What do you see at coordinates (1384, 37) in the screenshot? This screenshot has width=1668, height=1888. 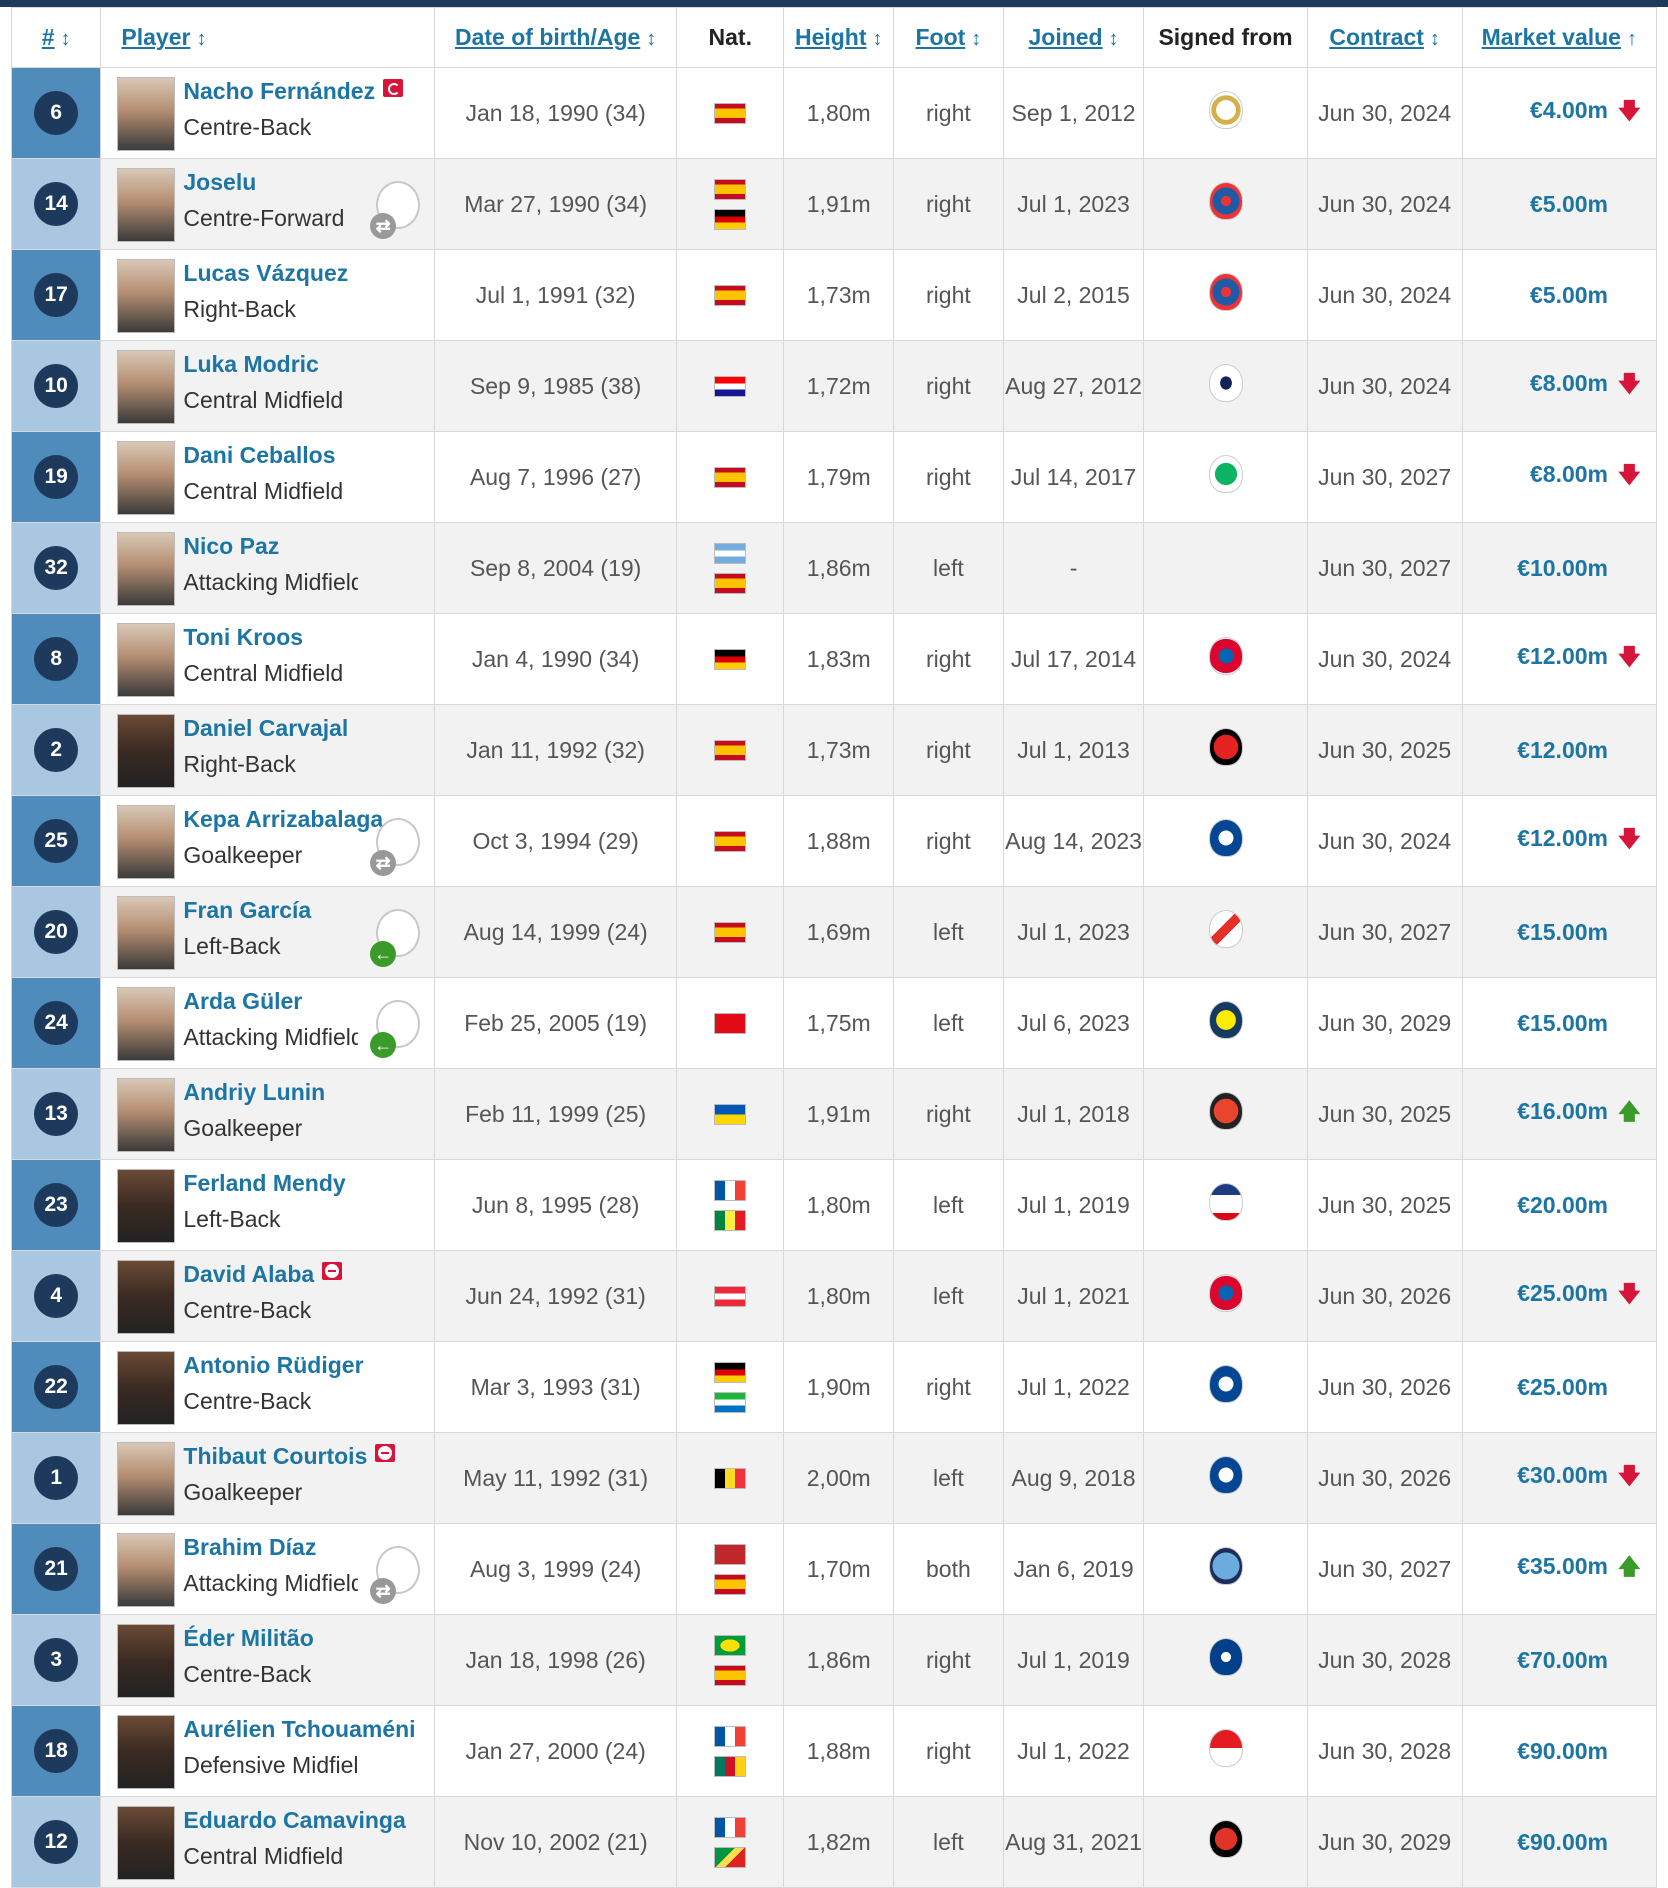 I see `header-contract: Contract ↕` at bounding box center [1384, 37].